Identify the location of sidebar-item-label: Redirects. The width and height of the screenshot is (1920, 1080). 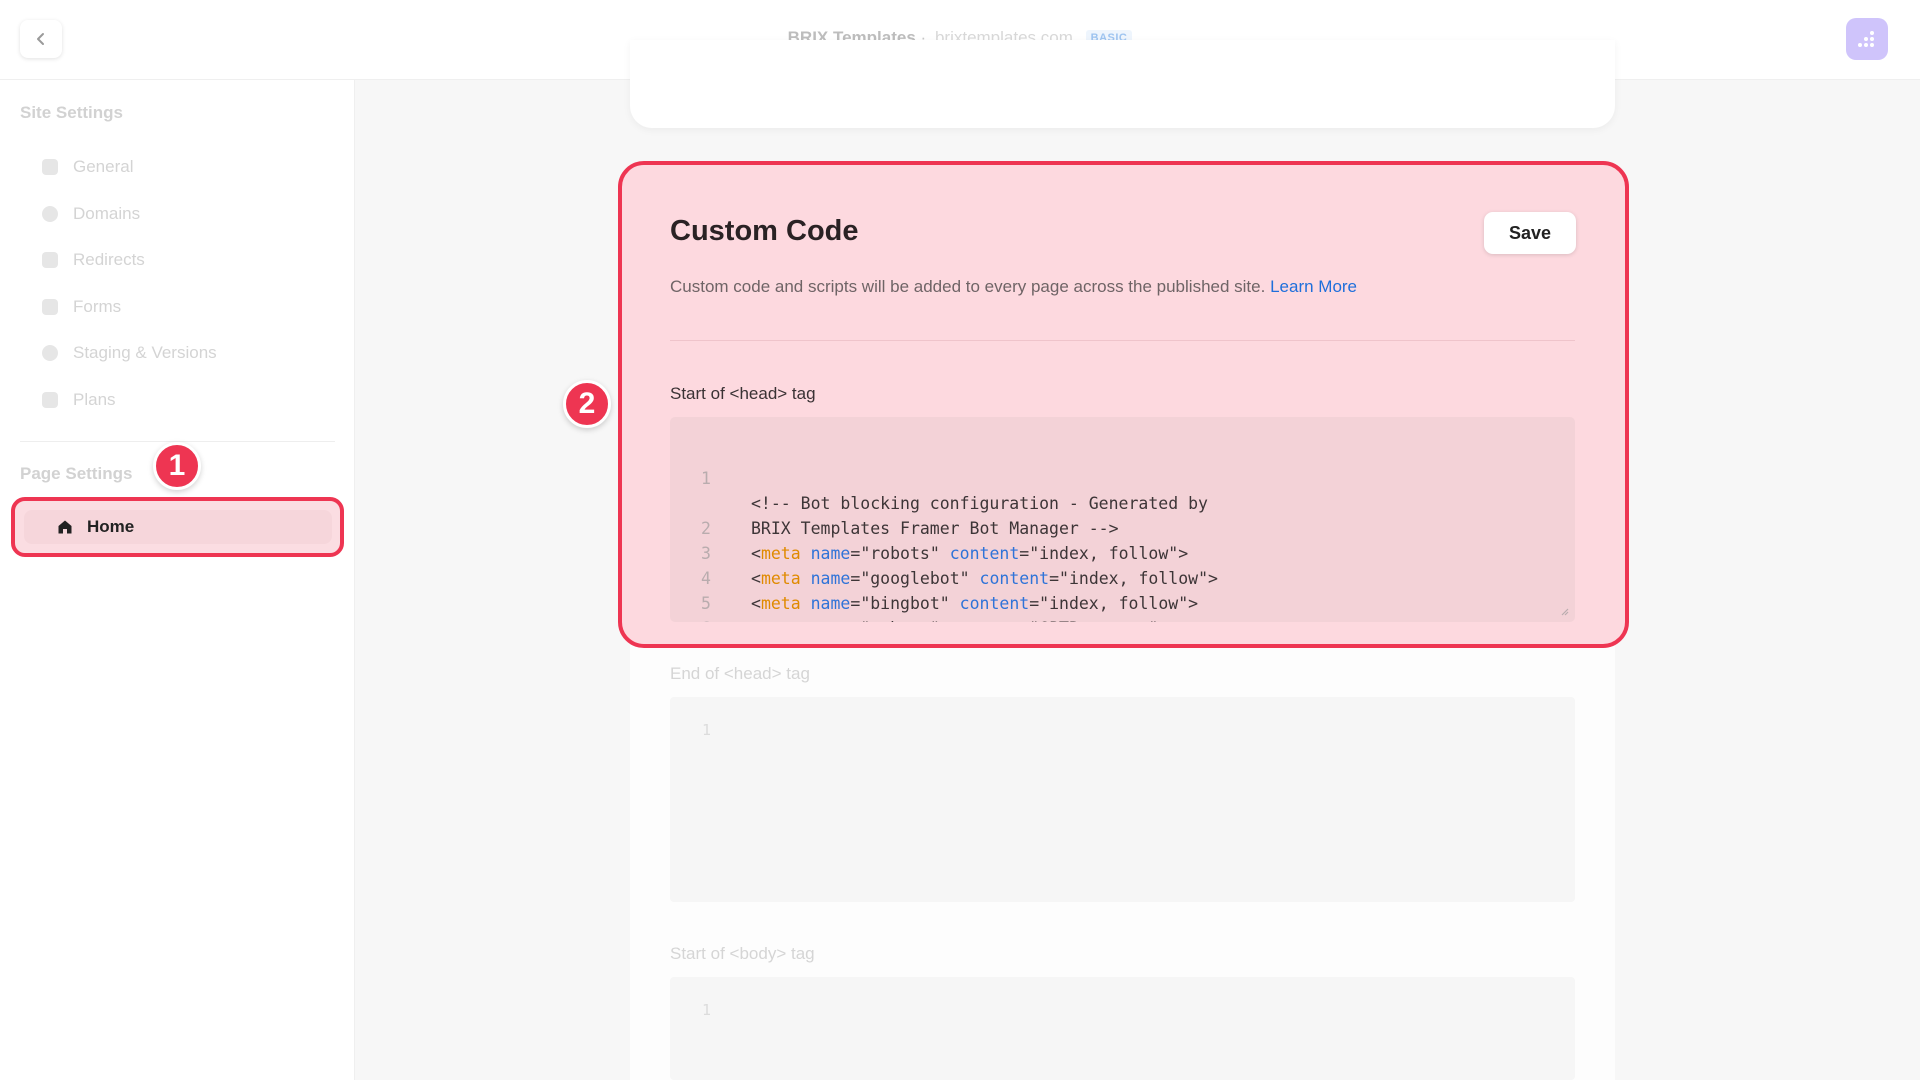
(109, 259).